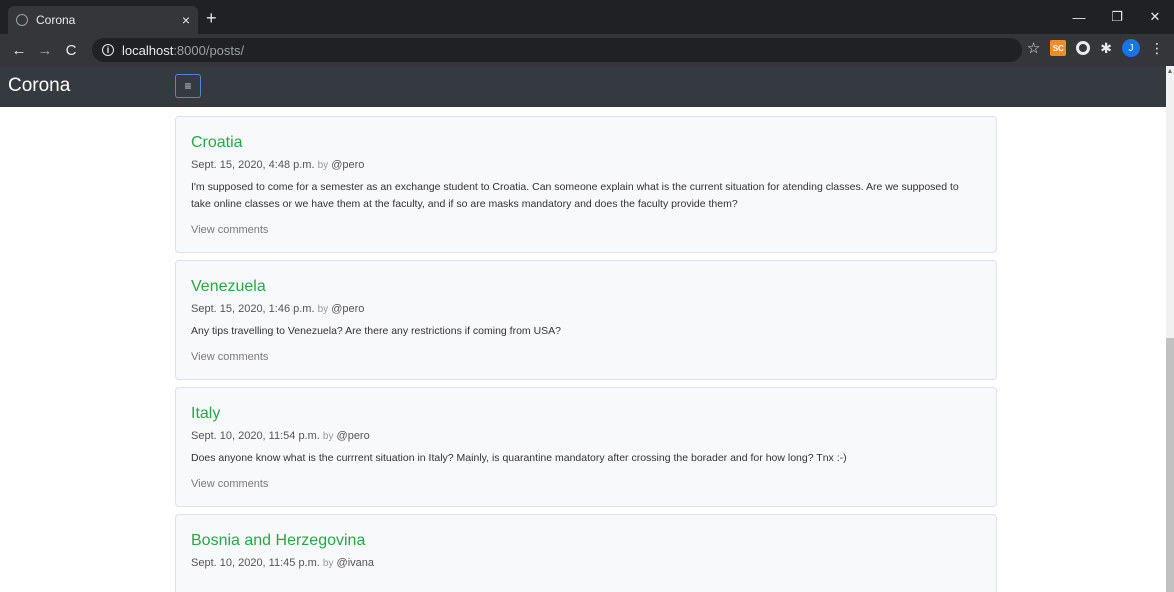 Image resolution: width=1174 pixels, height=592 pixels. What do you see at coordinates (1083, 48) in the screenshot?
I see `circle-extension-icon` at bounding box center [1083, 48].